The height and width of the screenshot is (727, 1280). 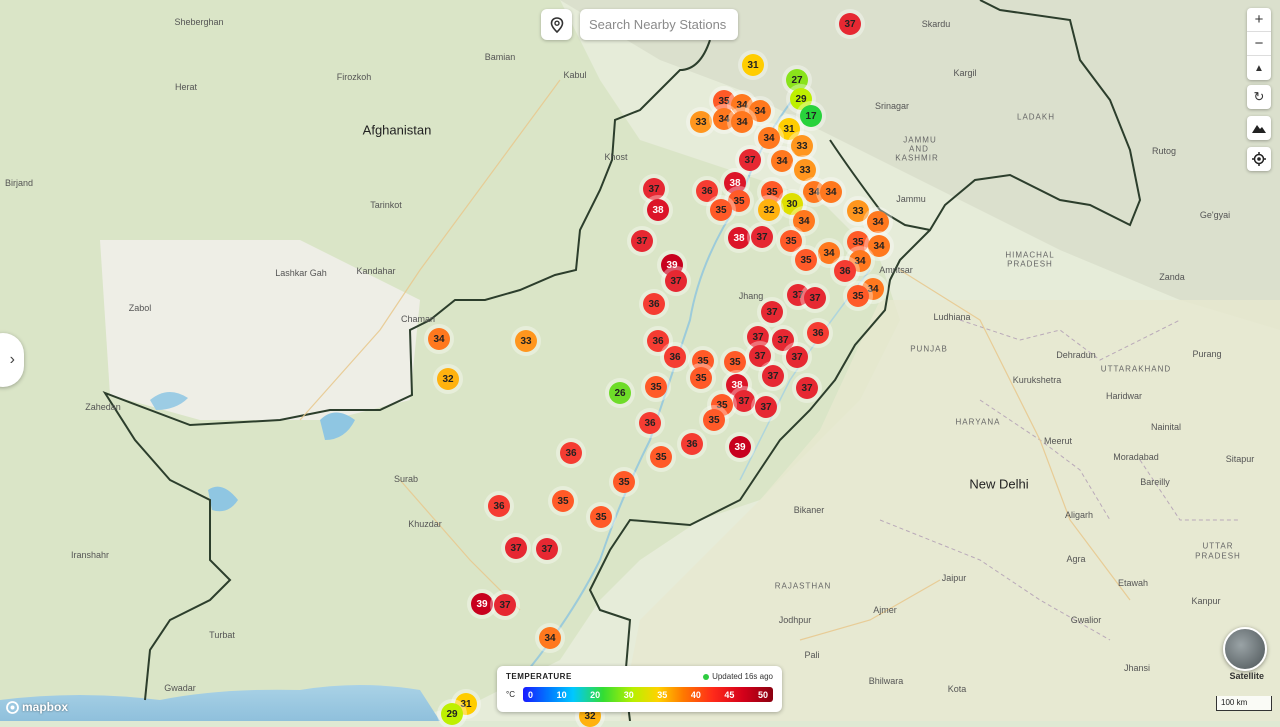 What do you see at coordinates (12, 359) in the screenshot?
I see `chevron-right-icon: ›` at bounding box center [12, 359].